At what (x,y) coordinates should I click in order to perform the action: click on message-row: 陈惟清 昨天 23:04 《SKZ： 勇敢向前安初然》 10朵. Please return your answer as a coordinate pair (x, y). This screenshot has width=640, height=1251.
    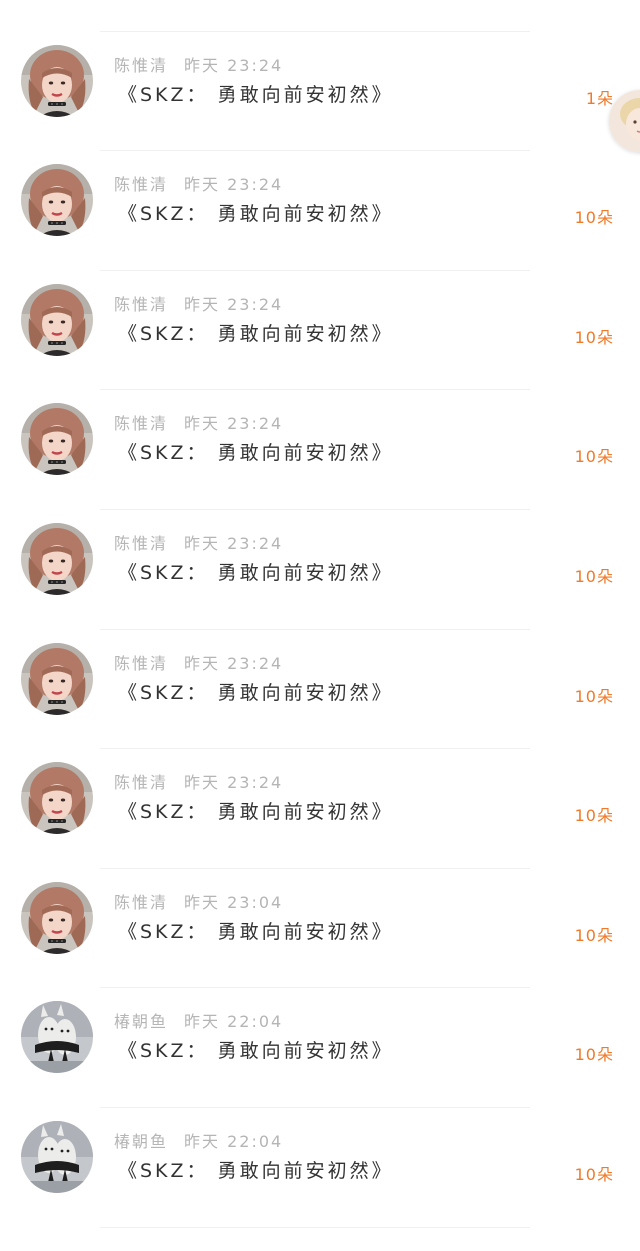
    Looking at the image, I should click on (320, 929).